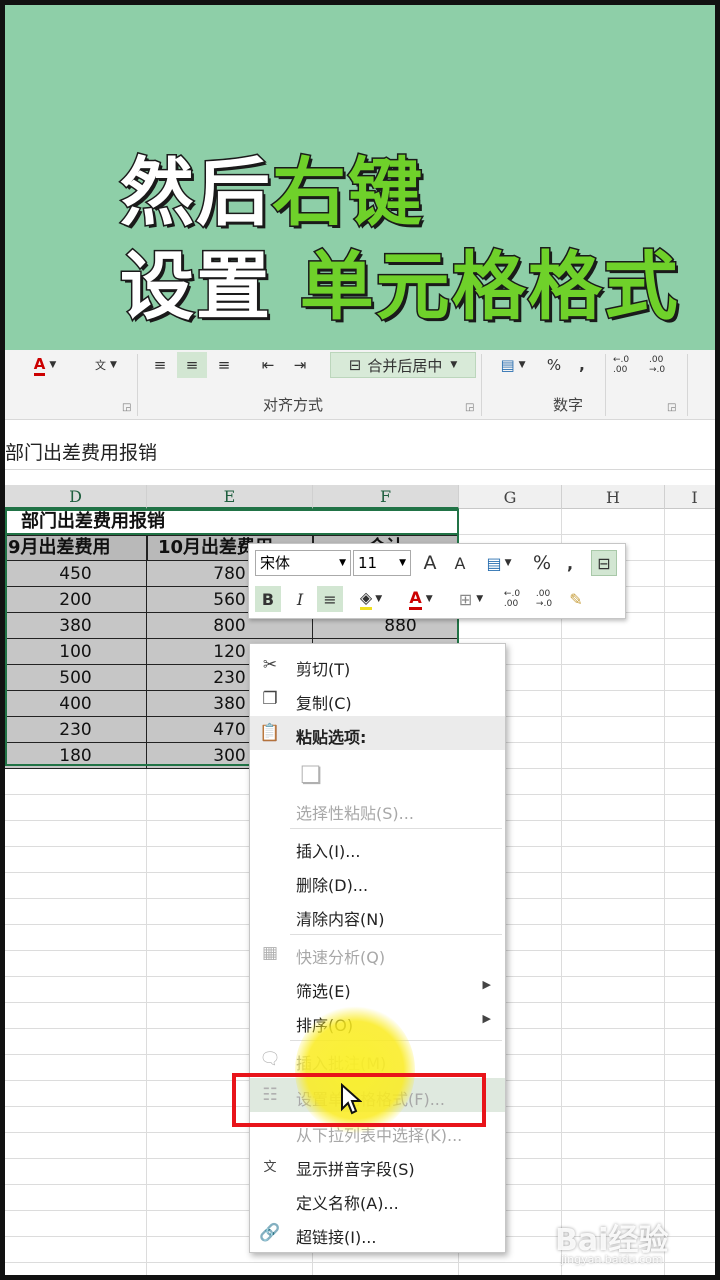 The height and width of the screenshot is (1280, 720). Describe the element at coordinates (341, 1063) in the screenshot. I see `menu-item-label: 插入批注(M)` at that location.